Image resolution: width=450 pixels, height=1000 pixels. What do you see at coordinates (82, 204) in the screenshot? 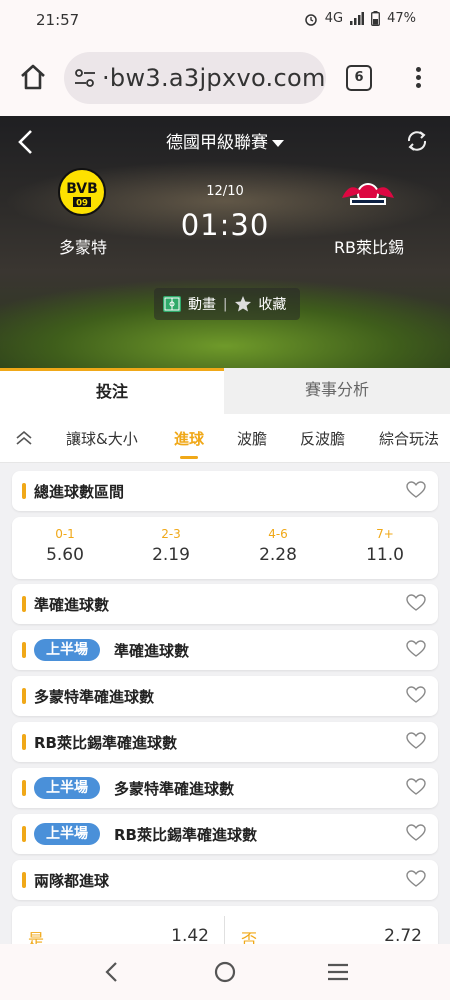
I see `svg-text: 09` at bounding box center [82, 204].